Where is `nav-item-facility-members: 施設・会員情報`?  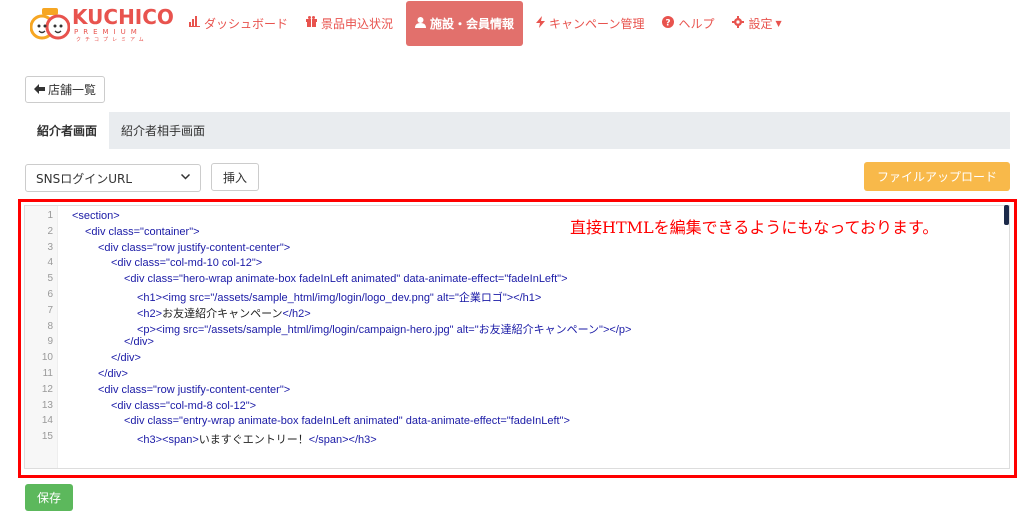 nav-item-facility-members: 施設・会員情報 is located at coordinates (465, 23).